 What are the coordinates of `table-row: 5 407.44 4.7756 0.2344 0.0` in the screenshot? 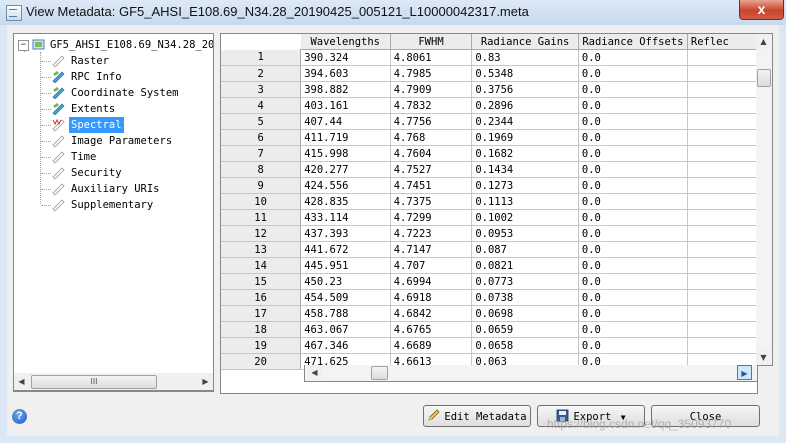 It's located at (489, 121).